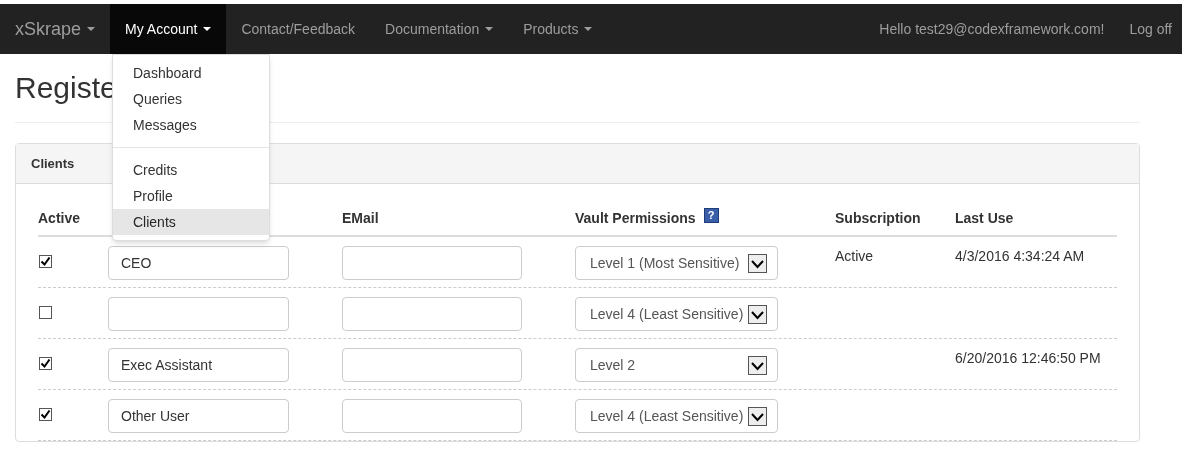 This screenshot has width=1182, height=453. Describe the element at coordinates (984, 218) in the screenshot. I see `column-header: Last Use` at that location.